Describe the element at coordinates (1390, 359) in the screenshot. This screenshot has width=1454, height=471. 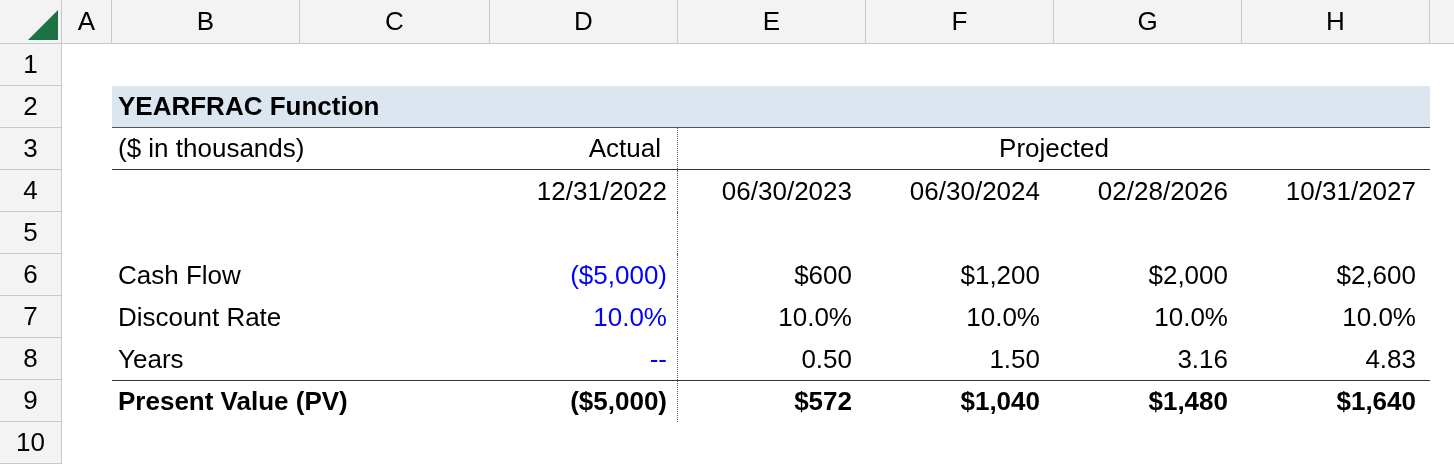
I see `table-cell-text: 4.83` at that location.